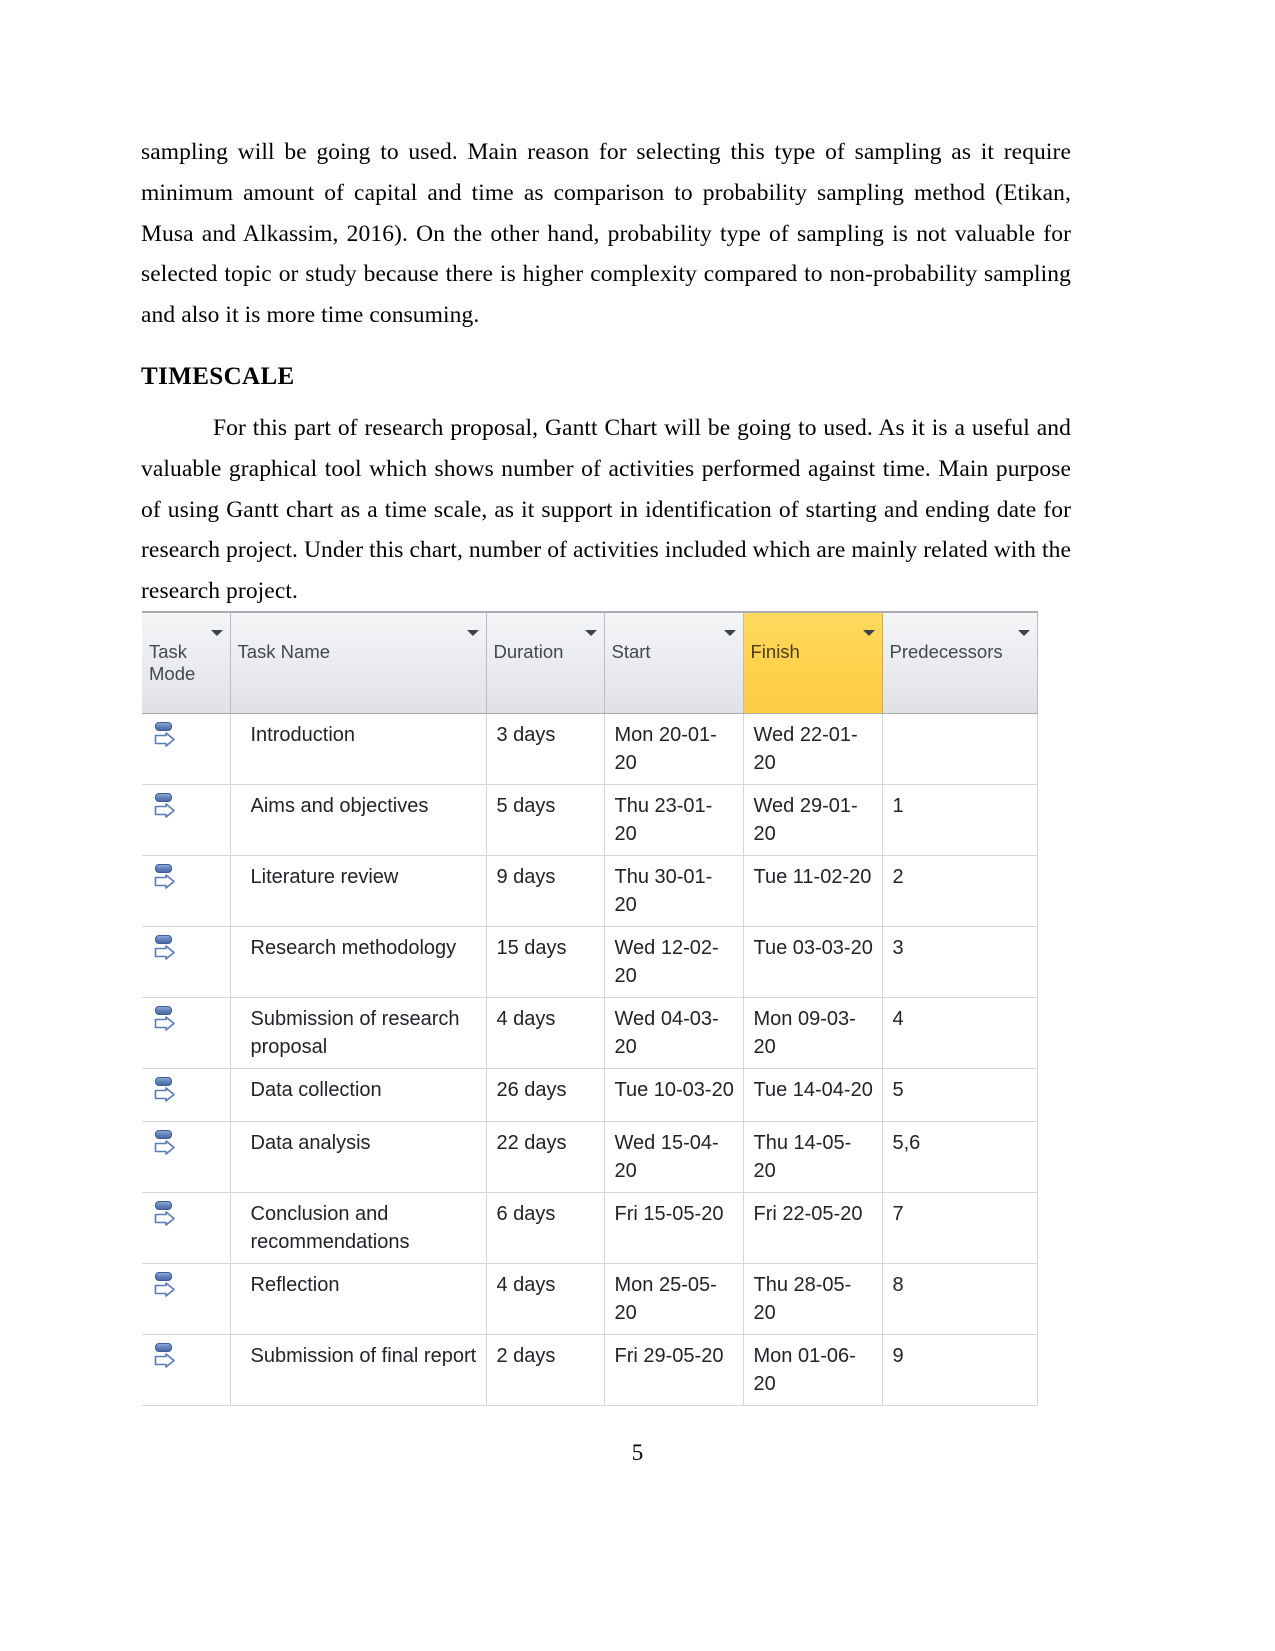 Image resolution: width=1275 pixels, height=1651 pixels. Describe the element at coordinates (674, 749) in the screenshot. I see `cell-start: Mon 20-01-20` at that location.